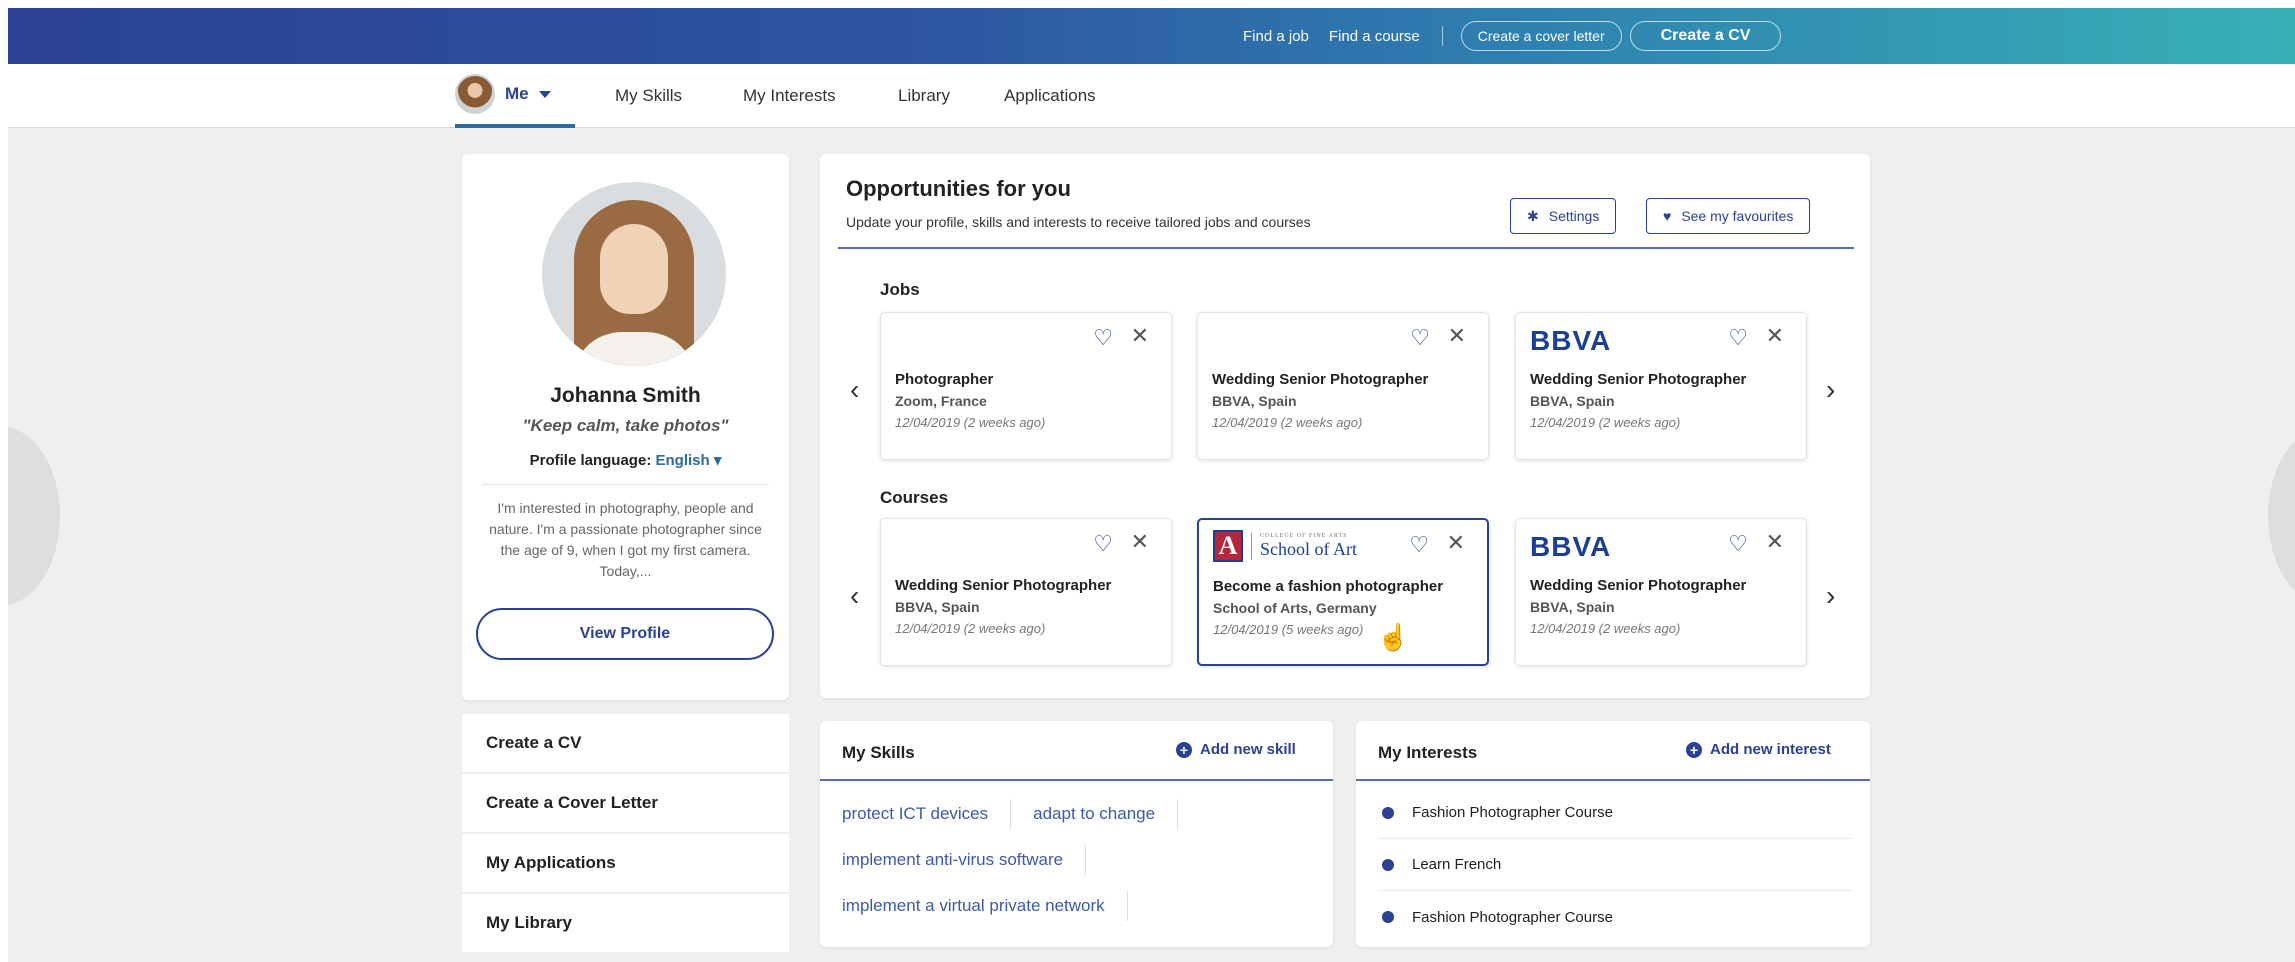  Describe the element at coordinates (854, 596) in the screenshot. I see `courses-prev-arrow: ‹` at that location.